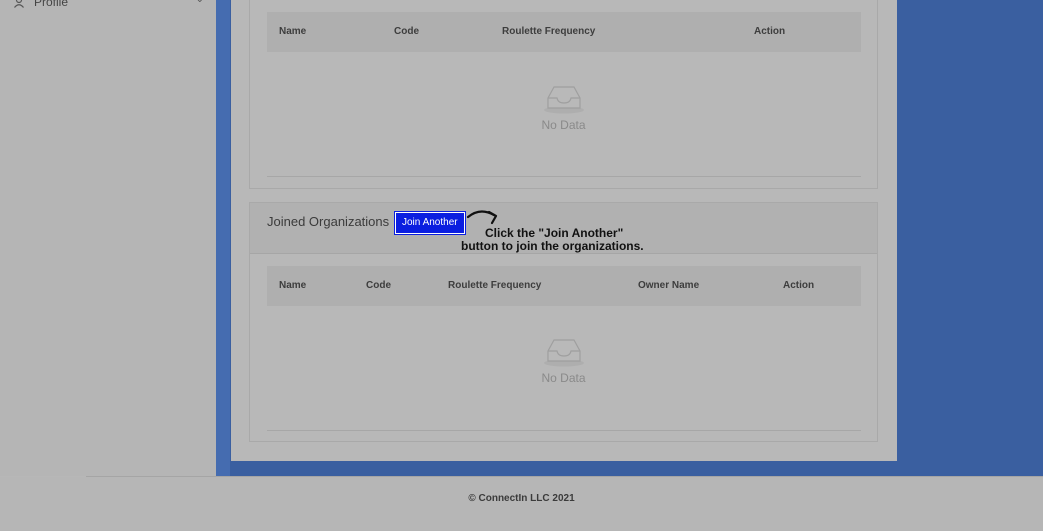  Describe the element at coordinates (521, 498) in the screenshot. I see `copyright: © ConnectIn LLC 2021` at that location.